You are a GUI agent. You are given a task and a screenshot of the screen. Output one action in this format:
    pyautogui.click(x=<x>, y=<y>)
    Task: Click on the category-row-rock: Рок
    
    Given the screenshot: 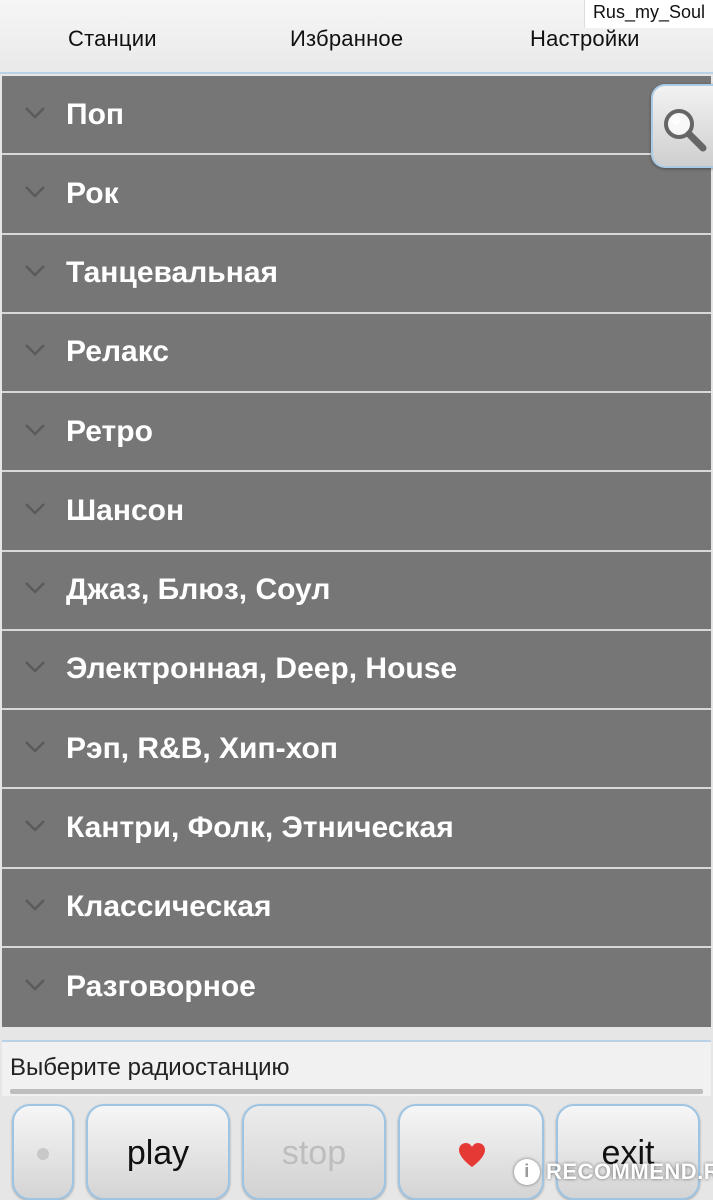 What is the action you would take?
    pyautogui.click(x=356, y=195)
    